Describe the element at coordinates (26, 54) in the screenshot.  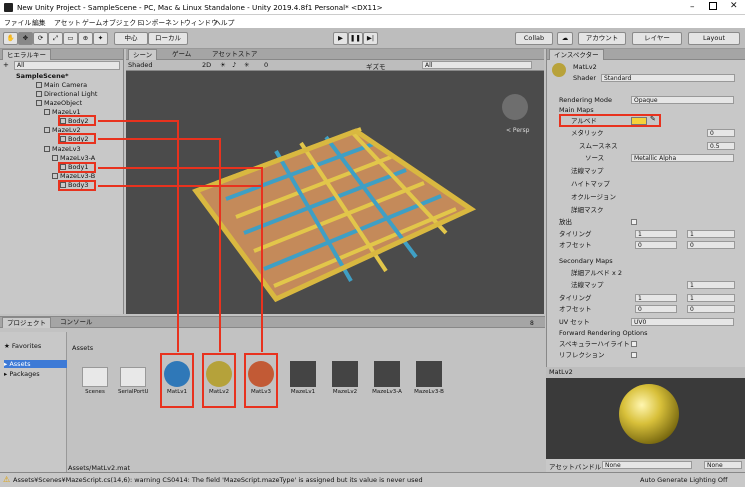
I see `tab-hierarchy: ヒエラルキー` at that location.